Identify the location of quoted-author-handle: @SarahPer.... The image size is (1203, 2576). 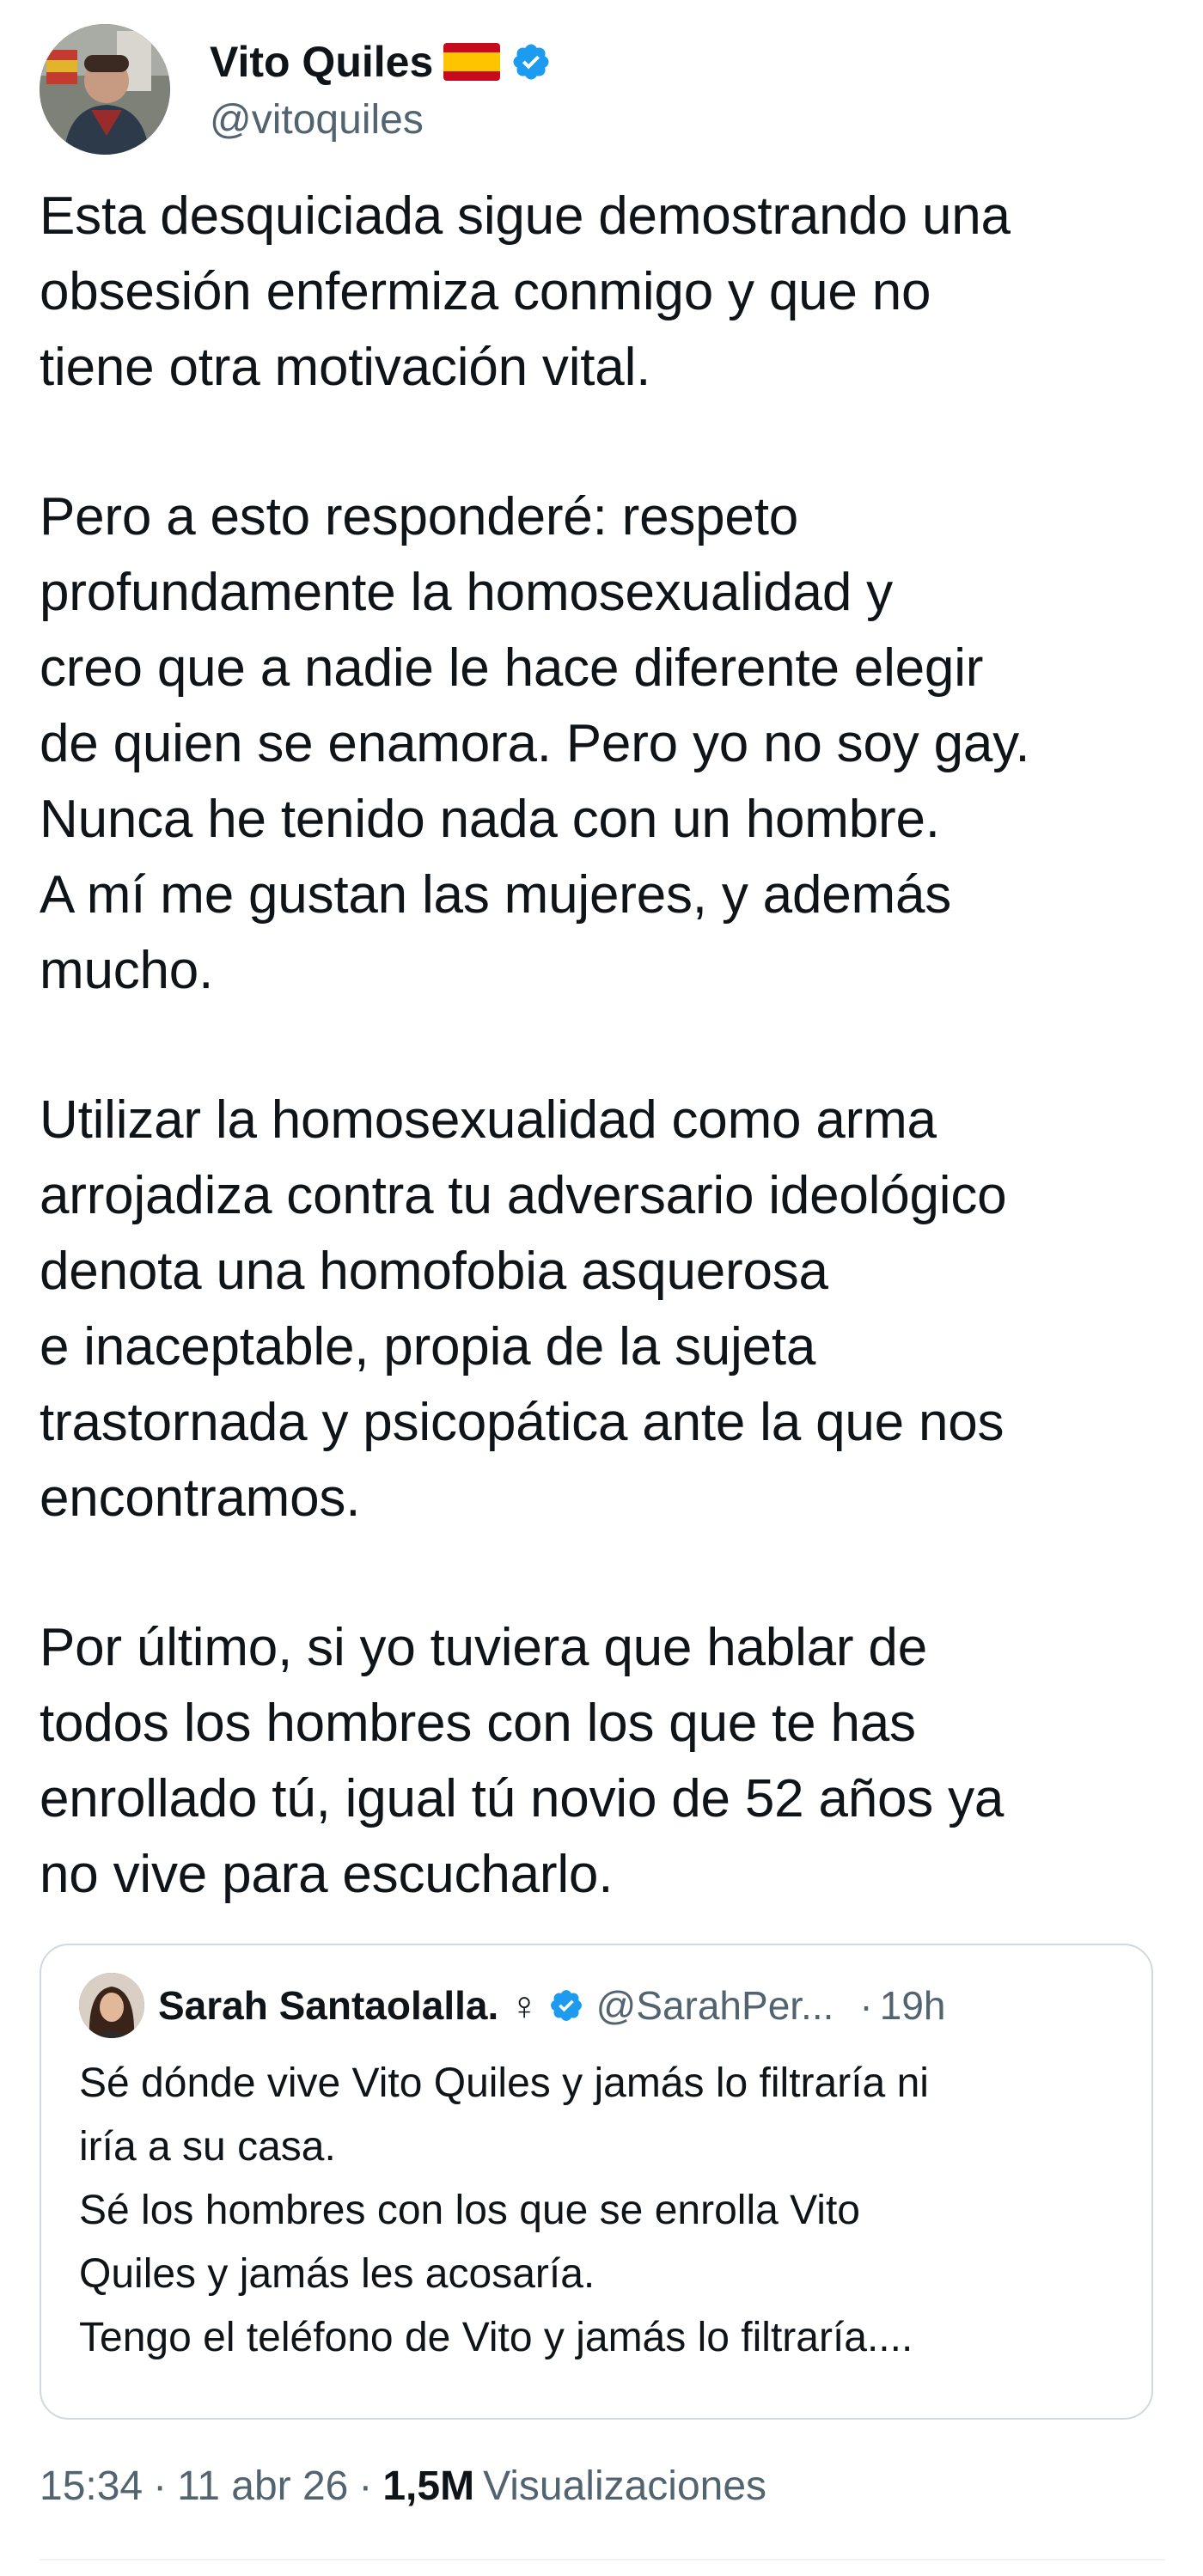
(715, 2006).